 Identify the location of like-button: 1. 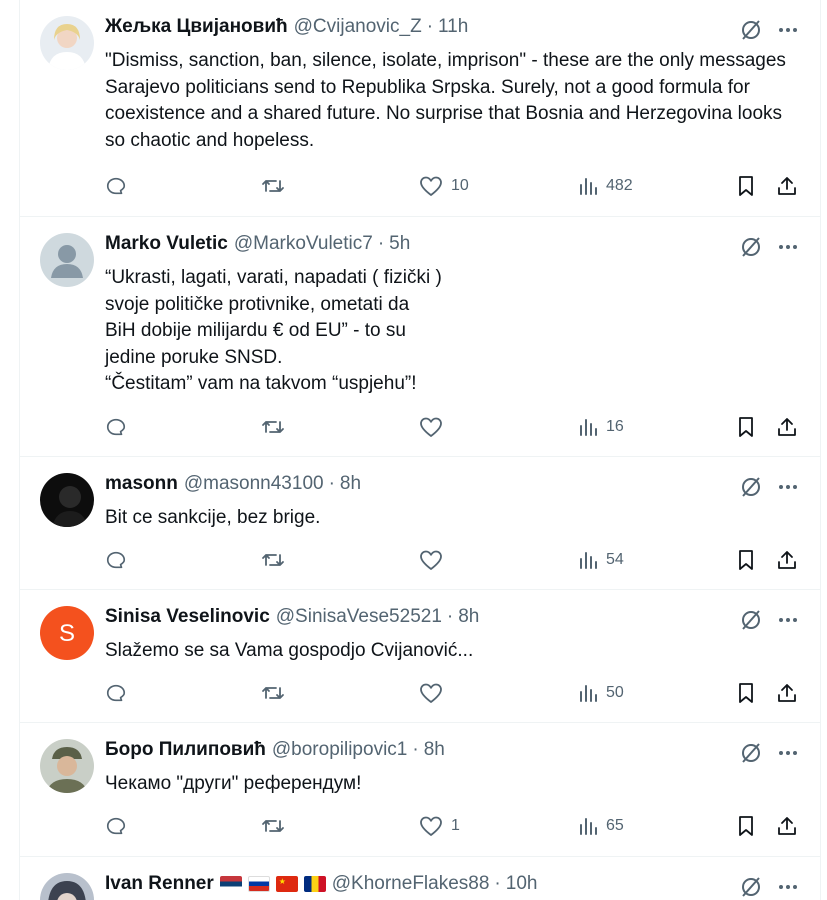
(439, 826).